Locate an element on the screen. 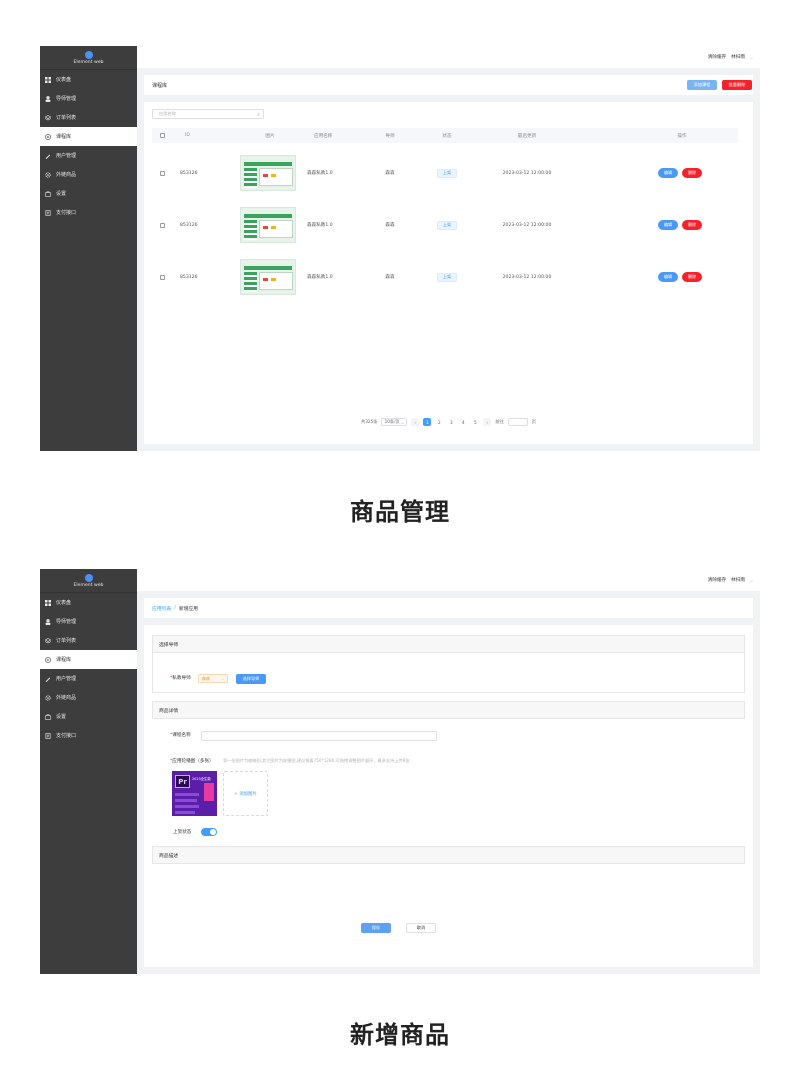 This screenshot has width=800, height=1082. next-page-button: › is located at coordinates (487, 422).